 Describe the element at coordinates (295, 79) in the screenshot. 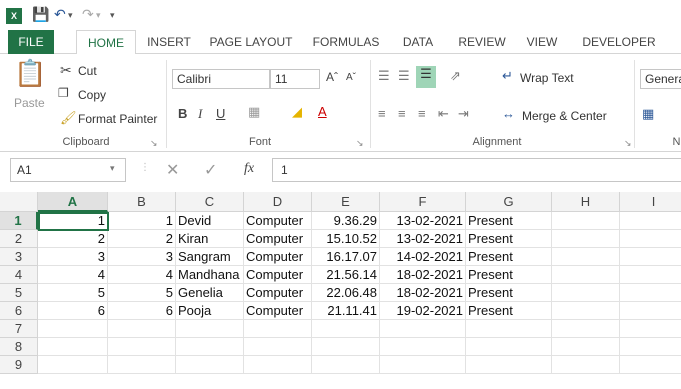

I see `font-size-select: 11` at that location.